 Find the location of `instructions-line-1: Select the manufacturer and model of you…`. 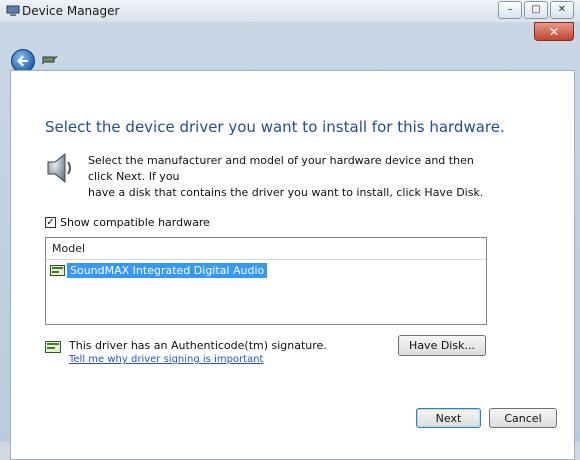

instructions-line-1: Select the manufacturer and model of you… is located at coordinates (281, 168).